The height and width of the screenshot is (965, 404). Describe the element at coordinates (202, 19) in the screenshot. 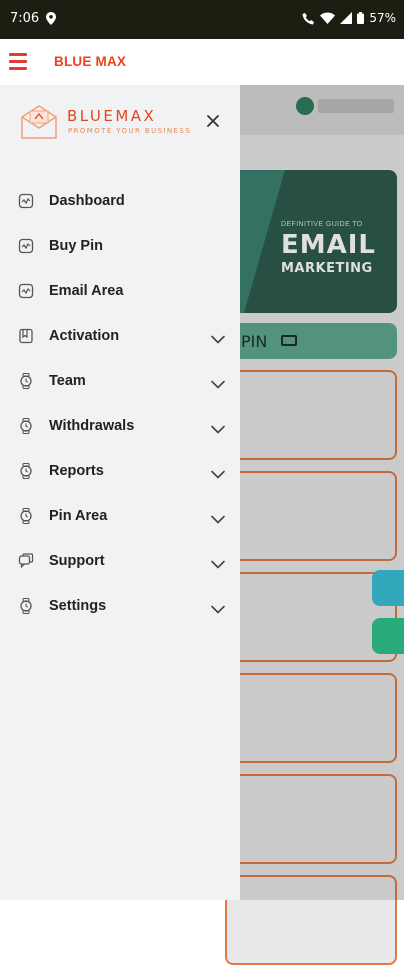

I see `status-bar: 7:06 57%` at that location.